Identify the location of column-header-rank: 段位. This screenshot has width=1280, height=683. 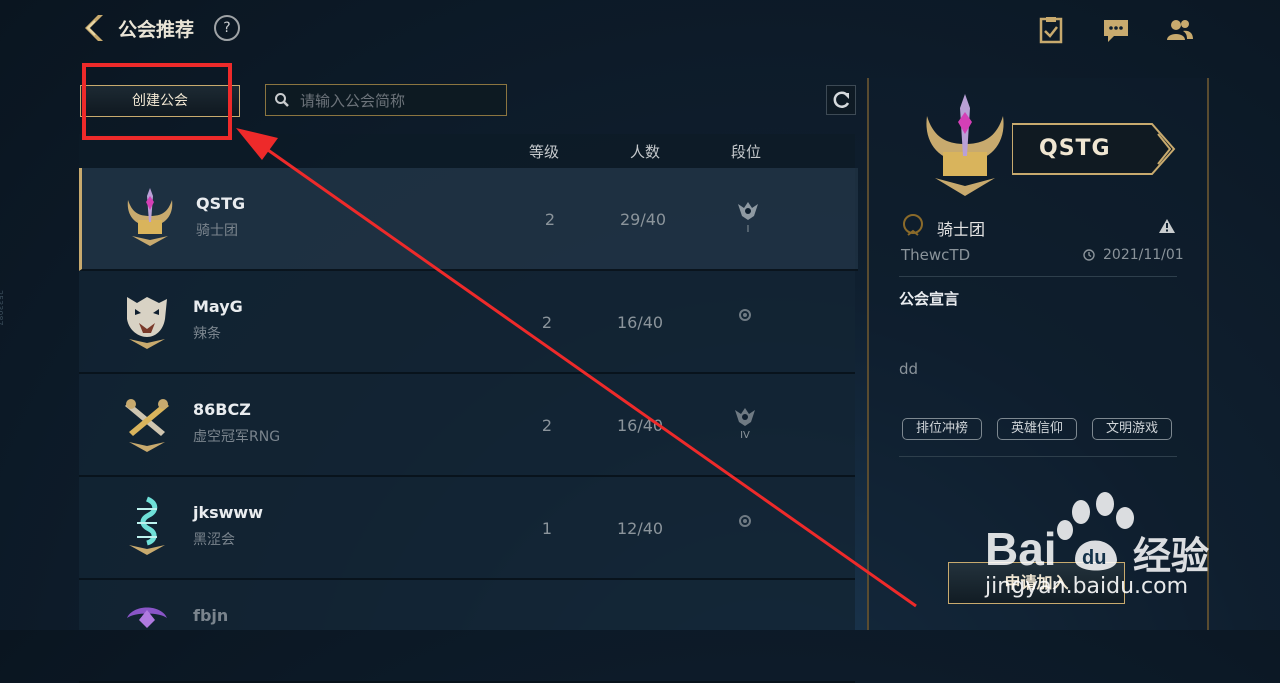
(746, 152).